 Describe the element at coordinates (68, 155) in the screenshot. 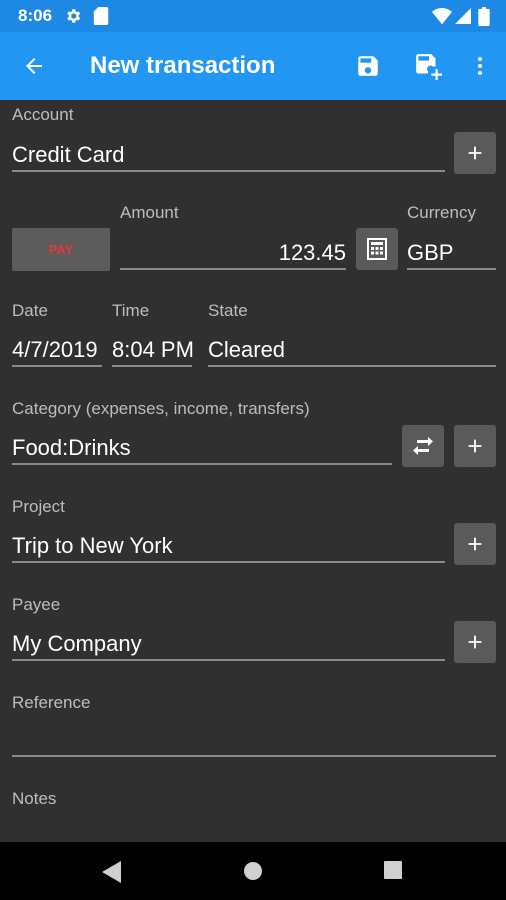

I see `account-field: Credit Card` at that location.